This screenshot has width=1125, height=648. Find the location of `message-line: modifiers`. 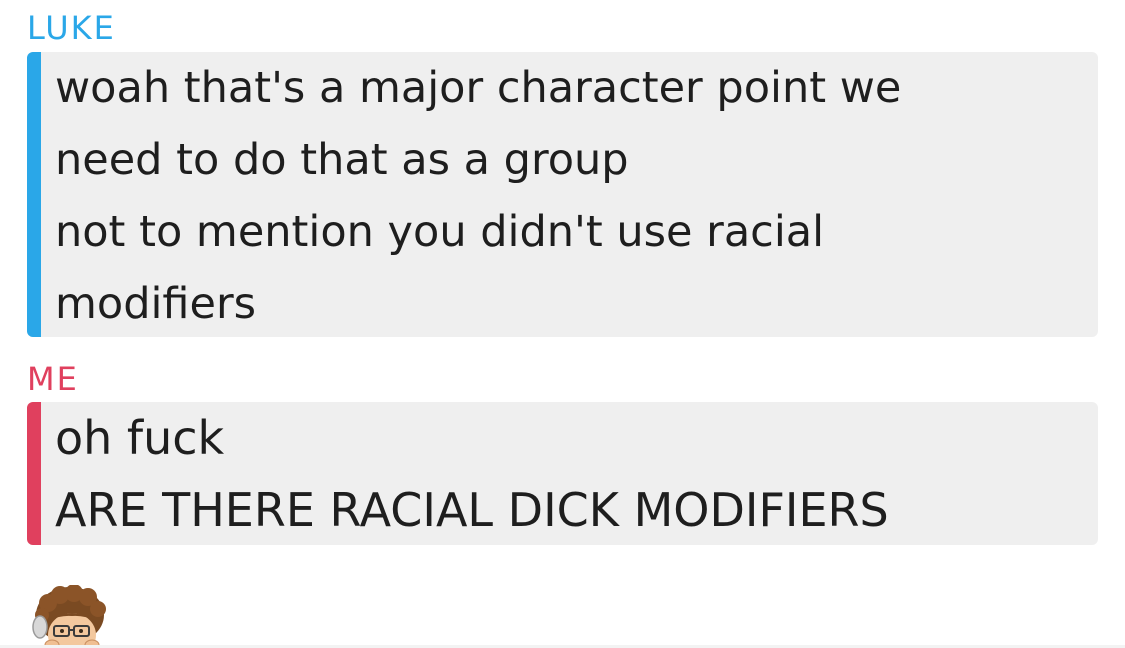

message-line: modifiers is located at coordinates (156, 304).